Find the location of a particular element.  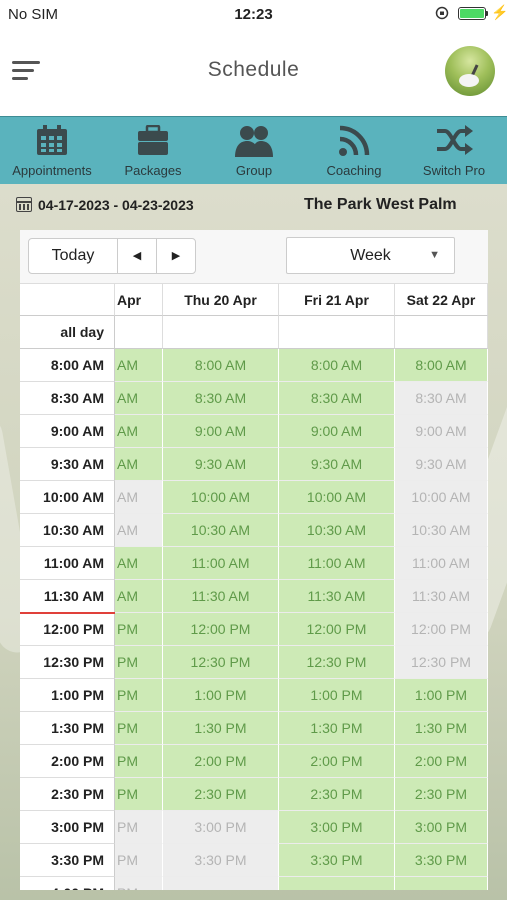

time-slot-row: 4:00 PMPM is located at coordinates (254, 883).